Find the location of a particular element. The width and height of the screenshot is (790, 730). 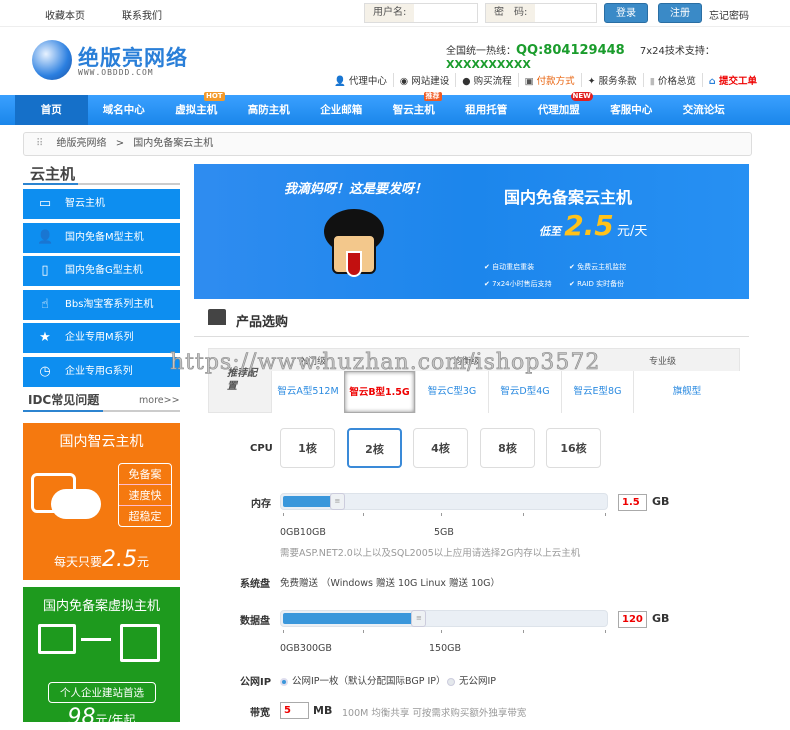

header-link-prices: ▮ 价格总览 is located at coordinates (672, 80).